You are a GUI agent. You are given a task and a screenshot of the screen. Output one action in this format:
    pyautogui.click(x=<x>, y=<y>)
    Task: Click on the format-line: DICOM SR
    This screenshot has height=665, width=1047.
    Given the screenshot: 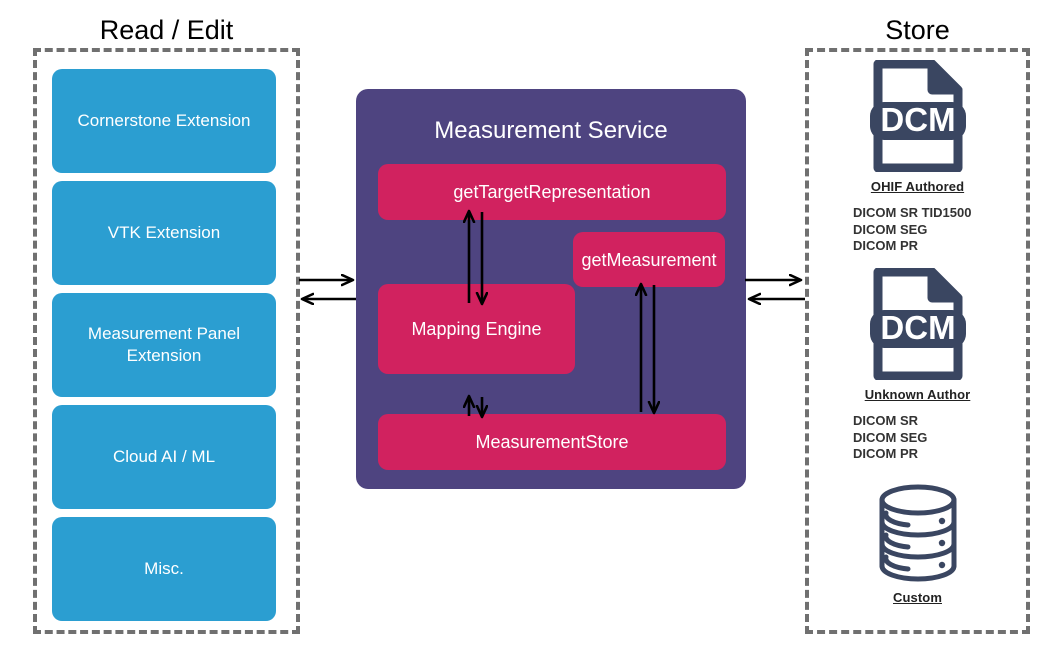 What is the action you would take?
    pyautogui.click(x=885, y=420)
    